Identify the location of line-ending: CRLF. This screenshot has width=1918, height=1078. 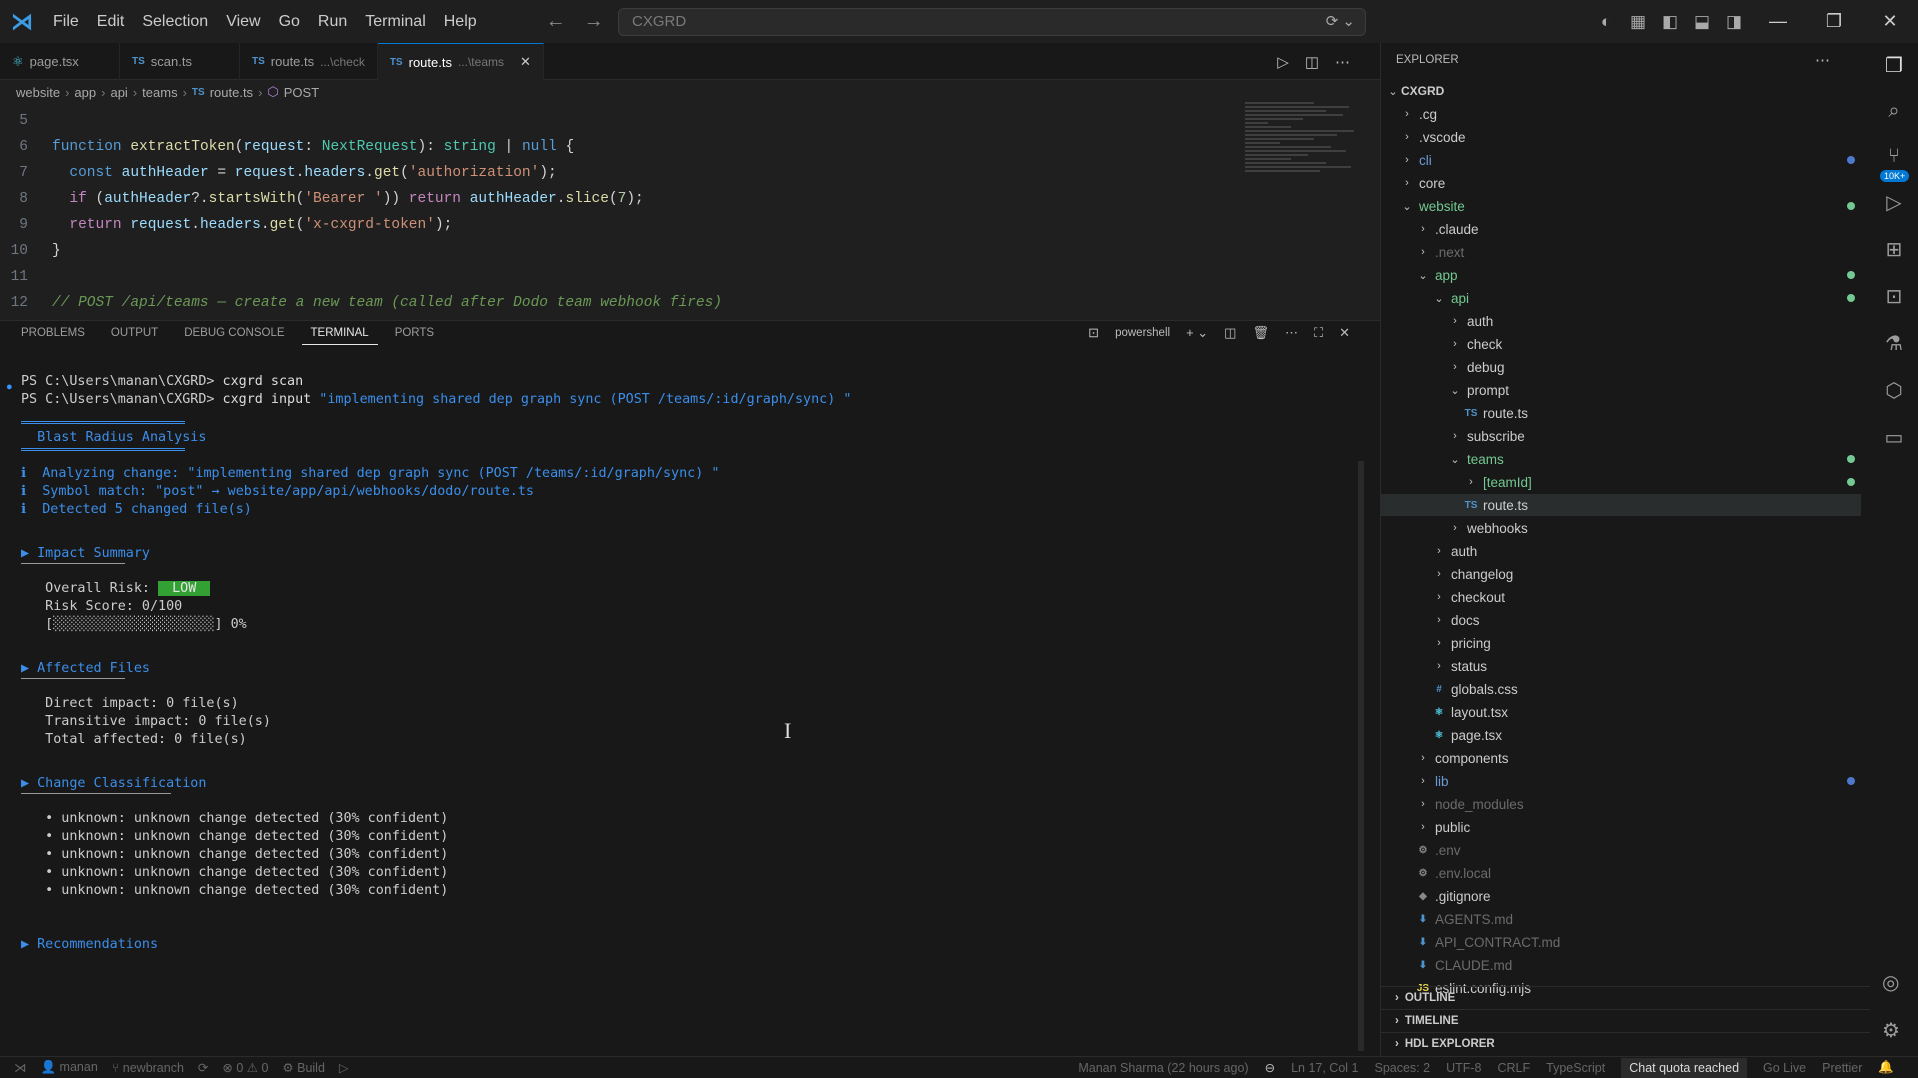
(1514, 1068).